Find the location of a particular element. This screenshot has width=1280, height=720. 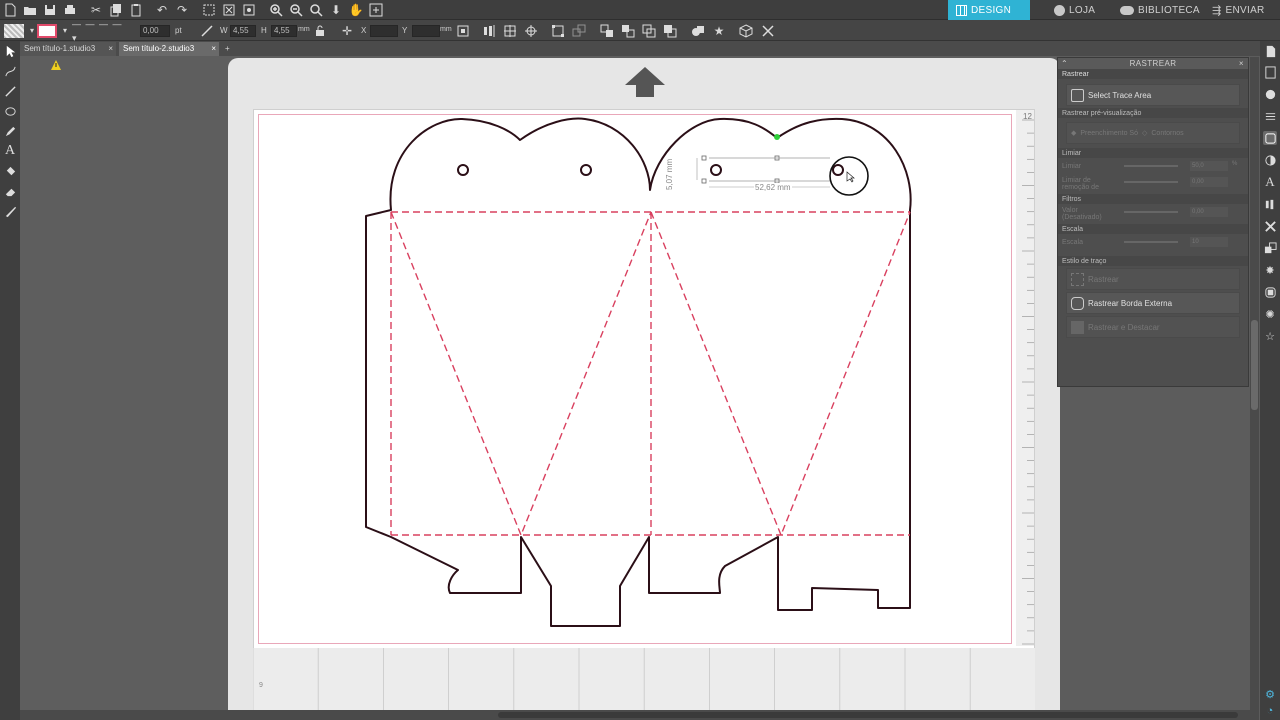

scale-label: Escala is located at coordinates (1073, 242).